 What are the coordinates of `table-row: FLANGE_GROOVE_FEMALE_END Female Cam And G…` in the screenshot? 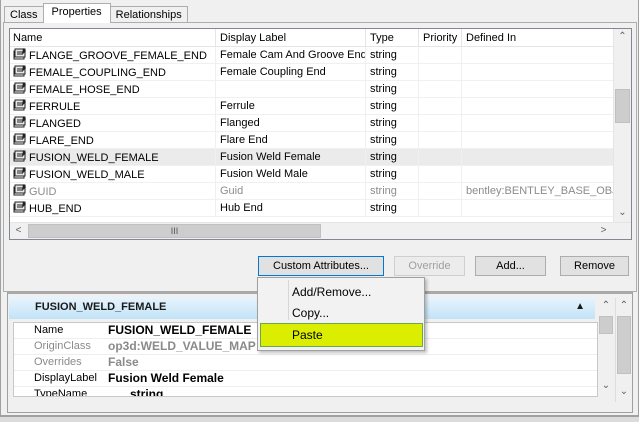 It's located at (312, 55).